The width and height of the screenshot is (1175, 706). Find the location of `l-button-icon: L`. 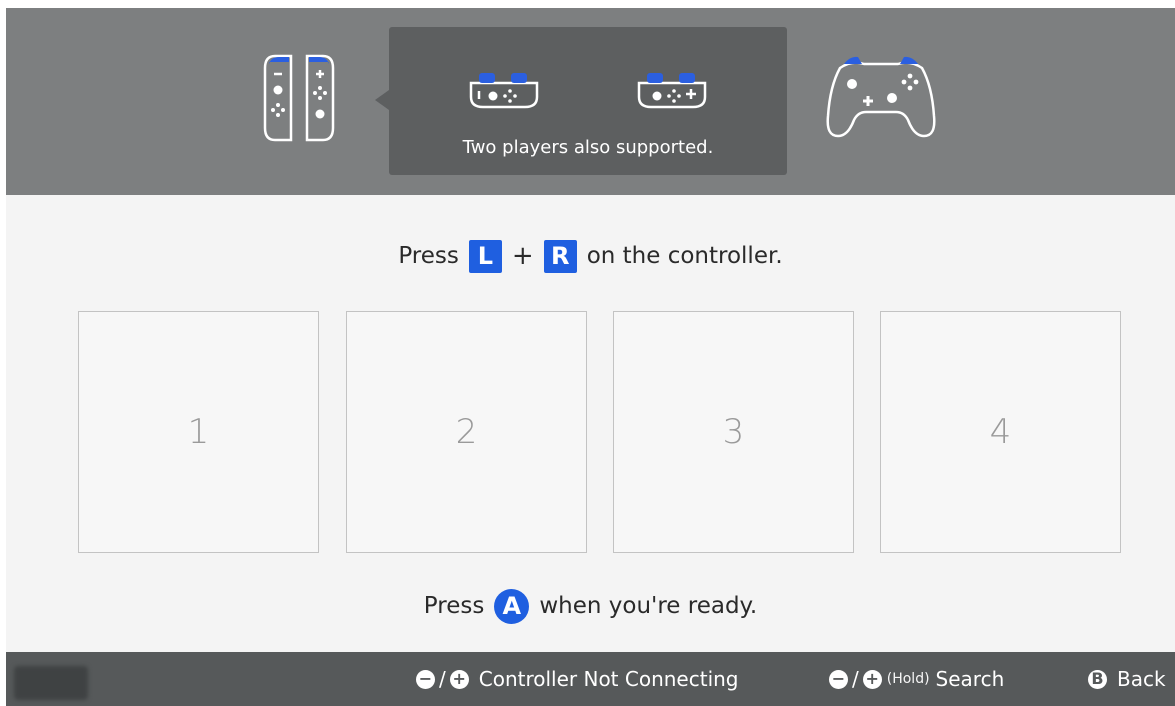

l-button-icon: L is located at coordinates (485, 256).